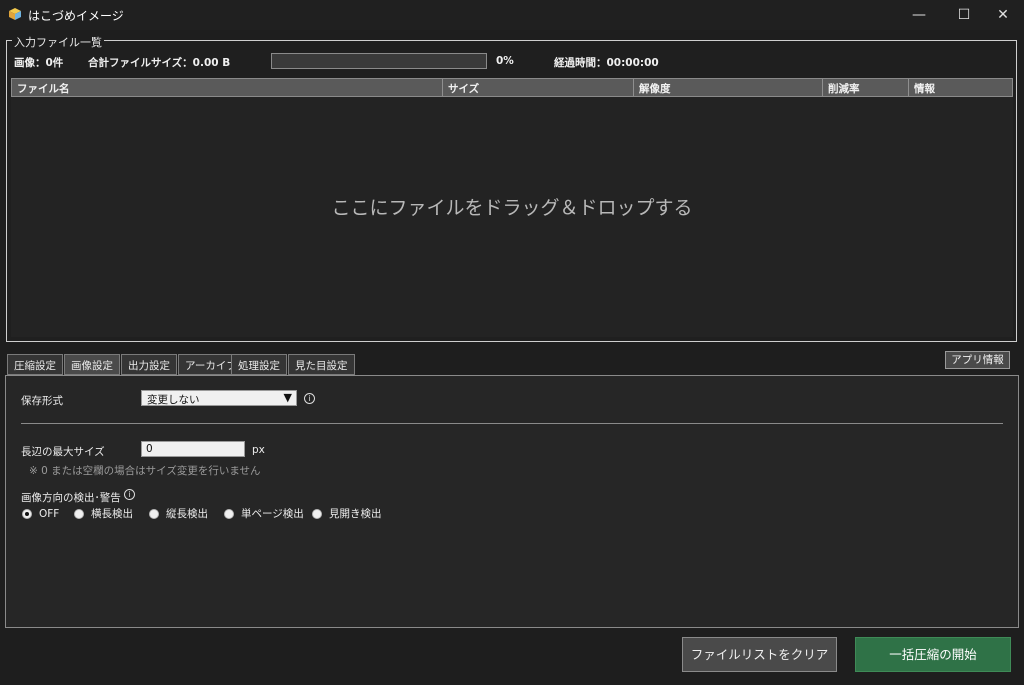 The image size is (1024, 685). Describe the element at coordinates (287, 397) in the screenshot. I see `chevron-down-icon: ▼` at that location.